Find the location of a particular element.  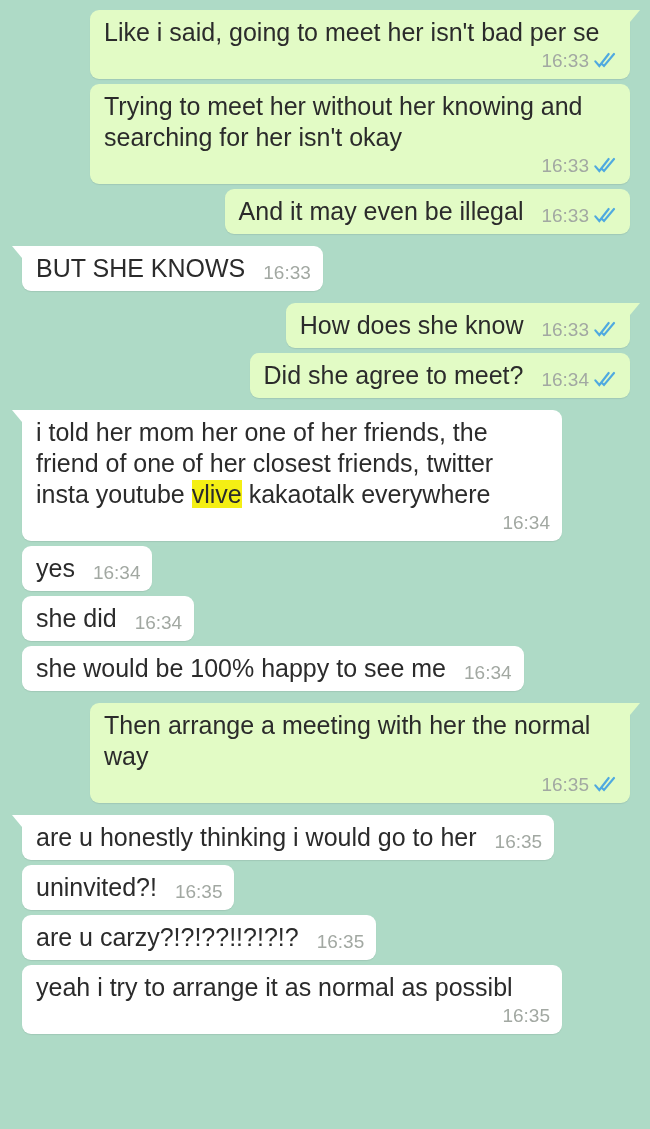

message-text: And it may even be illegal is located at coordinates (381, 211).